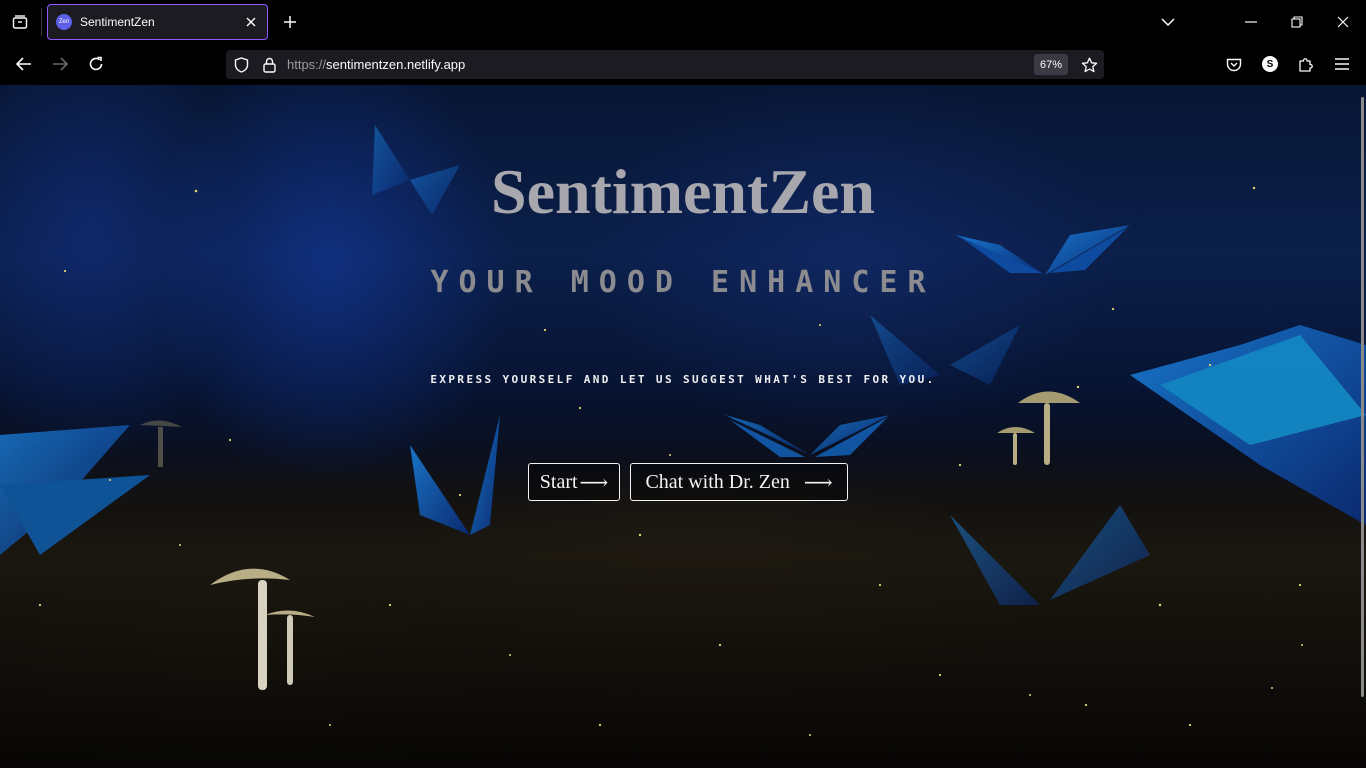  I want to click on chat-with-dr-zen-button: Chat with Dr. Zen ⟶, so click(739, 482).